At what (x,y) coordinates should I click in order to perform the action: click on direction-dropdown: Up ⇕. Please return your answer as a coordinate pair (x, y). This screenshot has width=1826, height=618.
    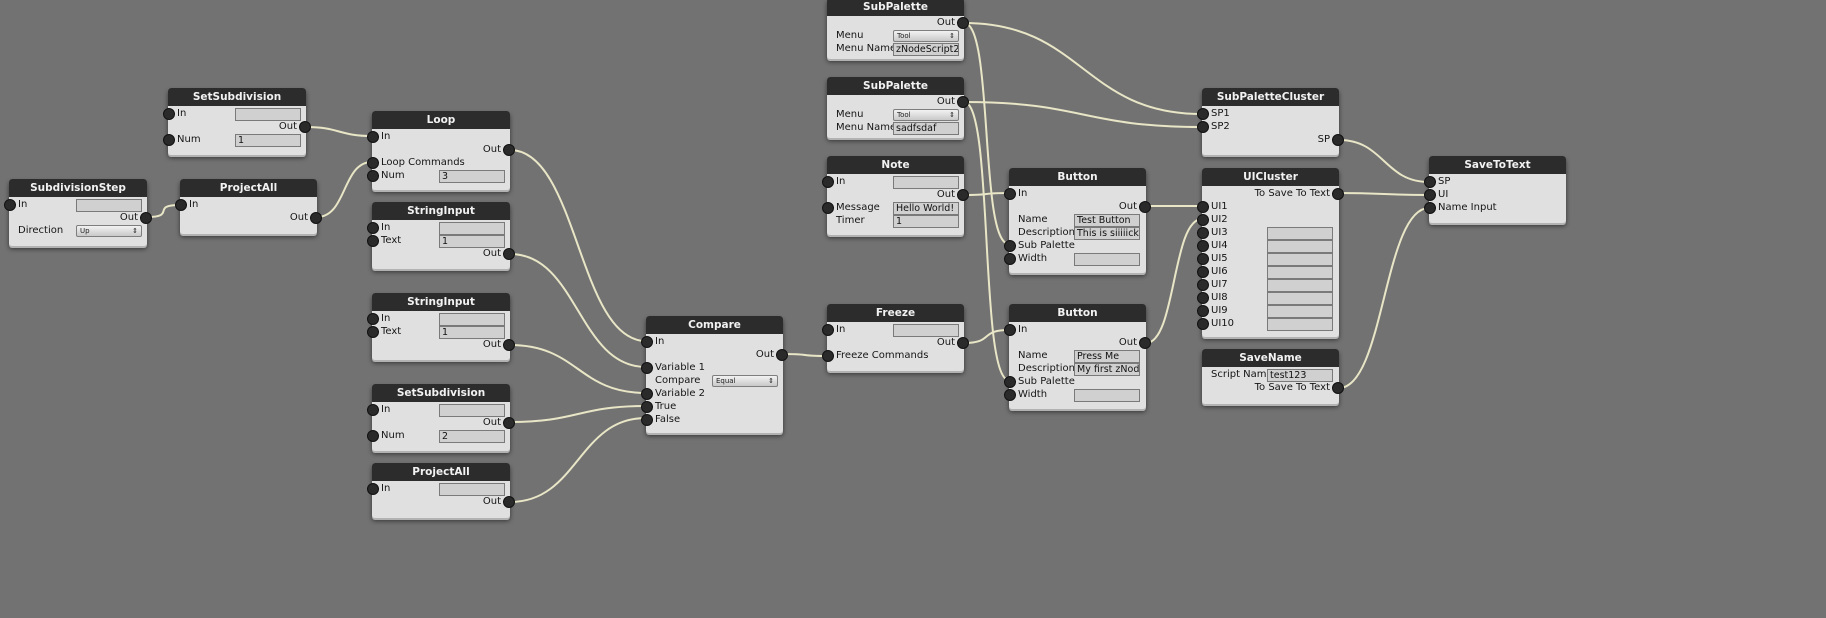
    Looking at the image, I should click on (109, 231).